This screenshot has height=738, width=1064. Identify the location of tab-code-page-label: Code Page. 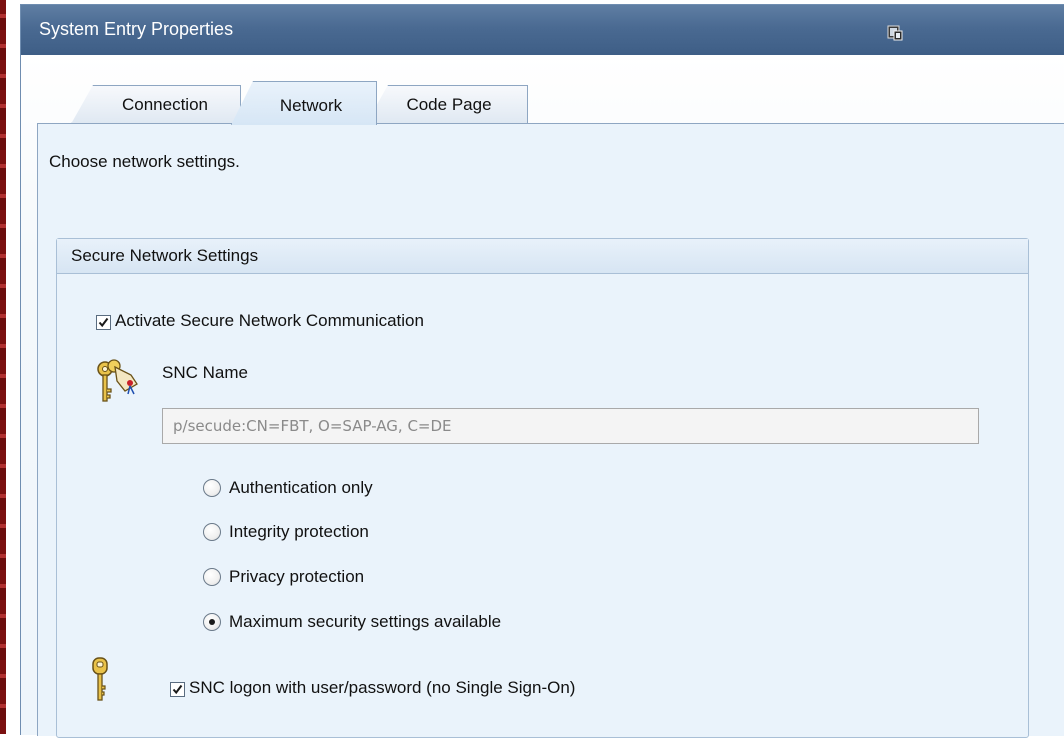
(449, 104).